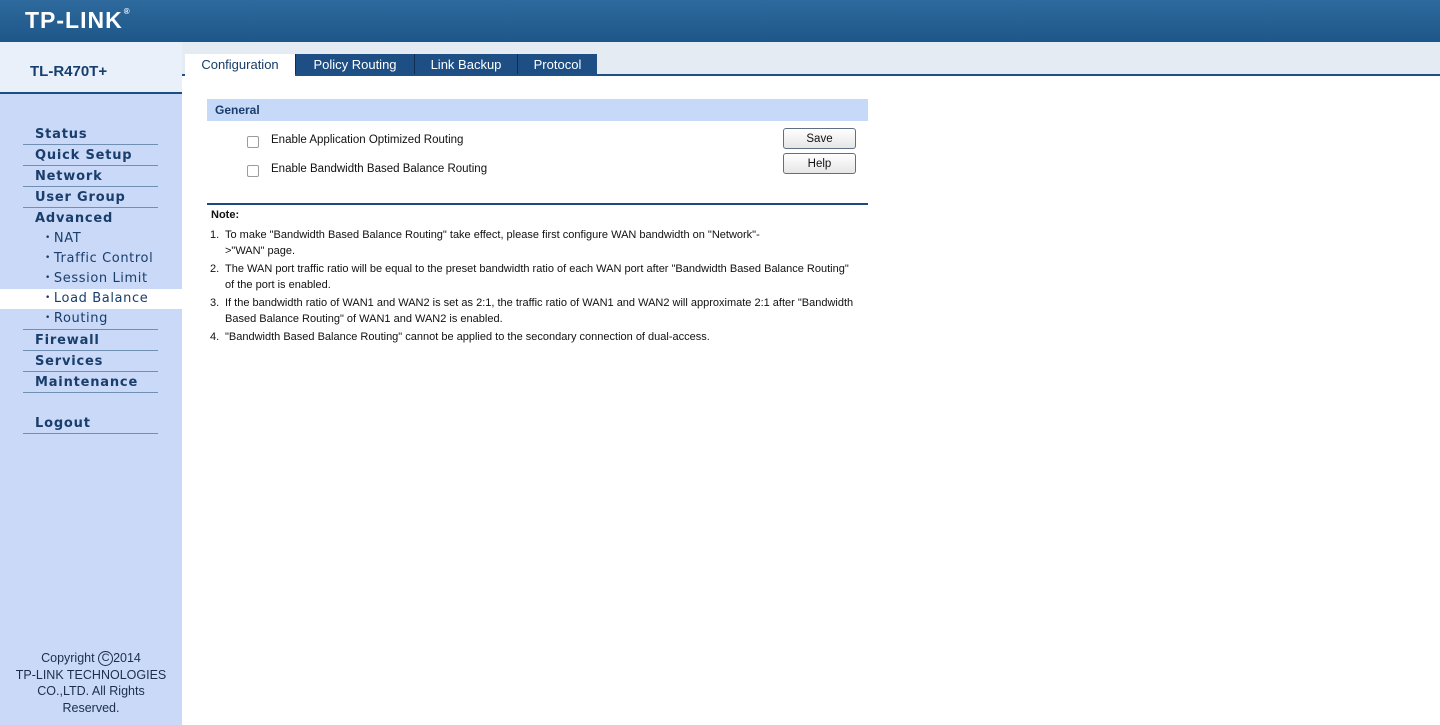 The height and width of the screenshot is (725, 1440). What do you see at coordinates (91, 691) in the screenshot?
I see `copyright-line3: CO.,LTD. All Rights` at bounding box center [91, 691].